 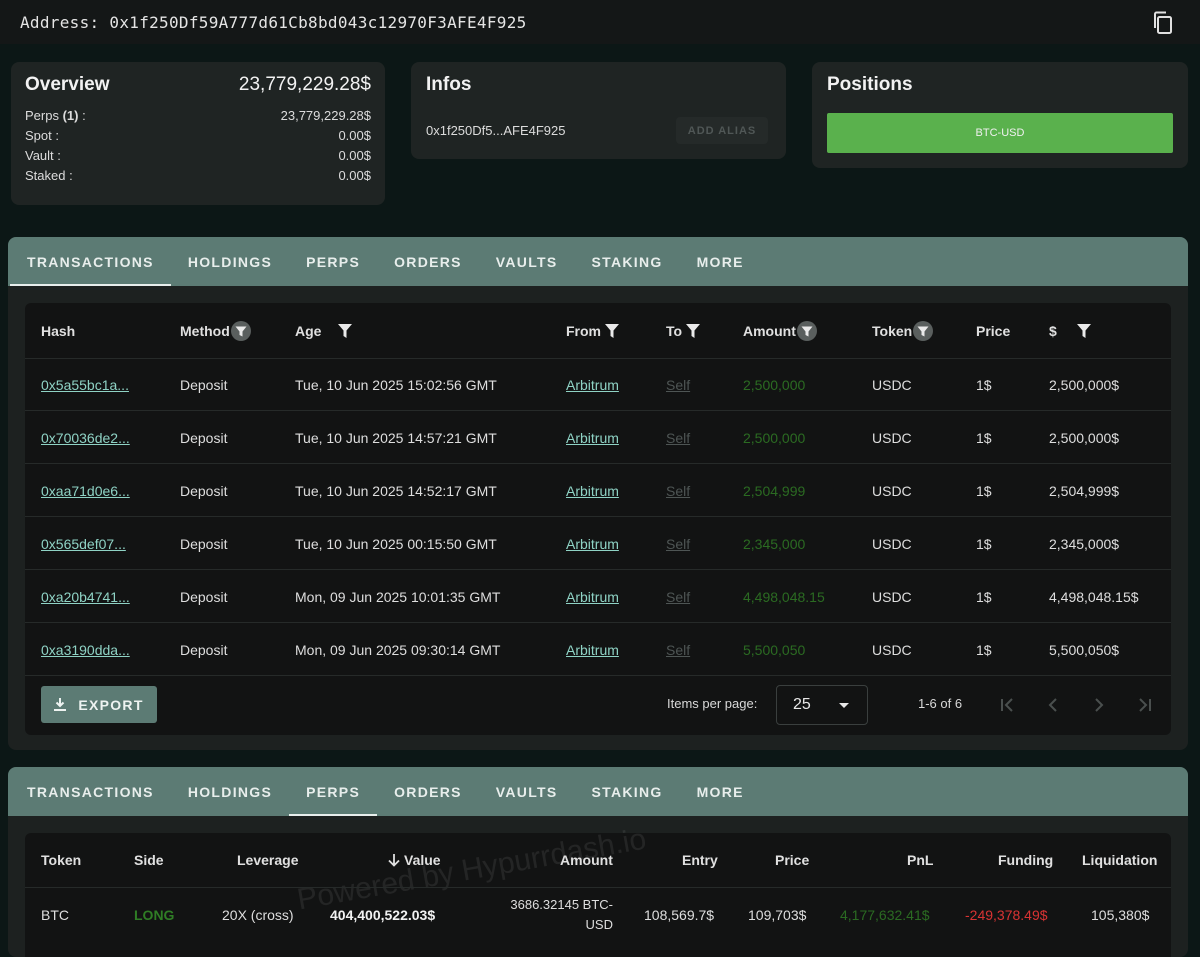 I want to click on col-value: Value, so click(x=414, y=860).